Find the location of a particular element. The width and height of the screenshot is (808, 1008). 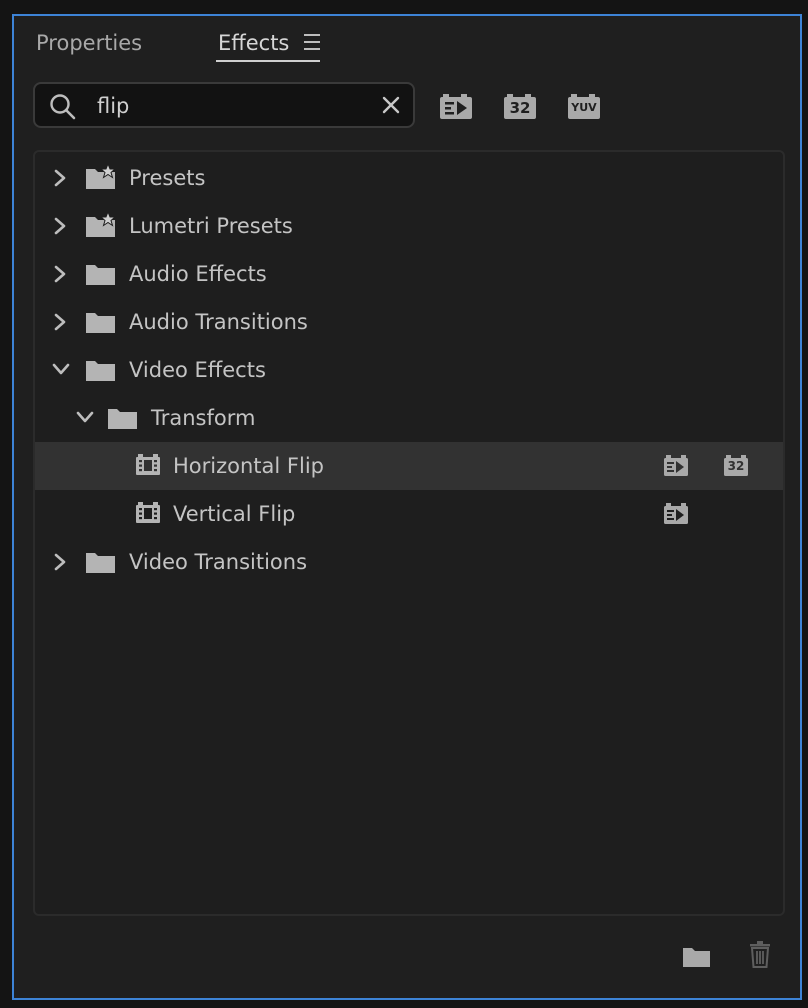

tree-item-label: Transform is located at coordinates (203, 418).